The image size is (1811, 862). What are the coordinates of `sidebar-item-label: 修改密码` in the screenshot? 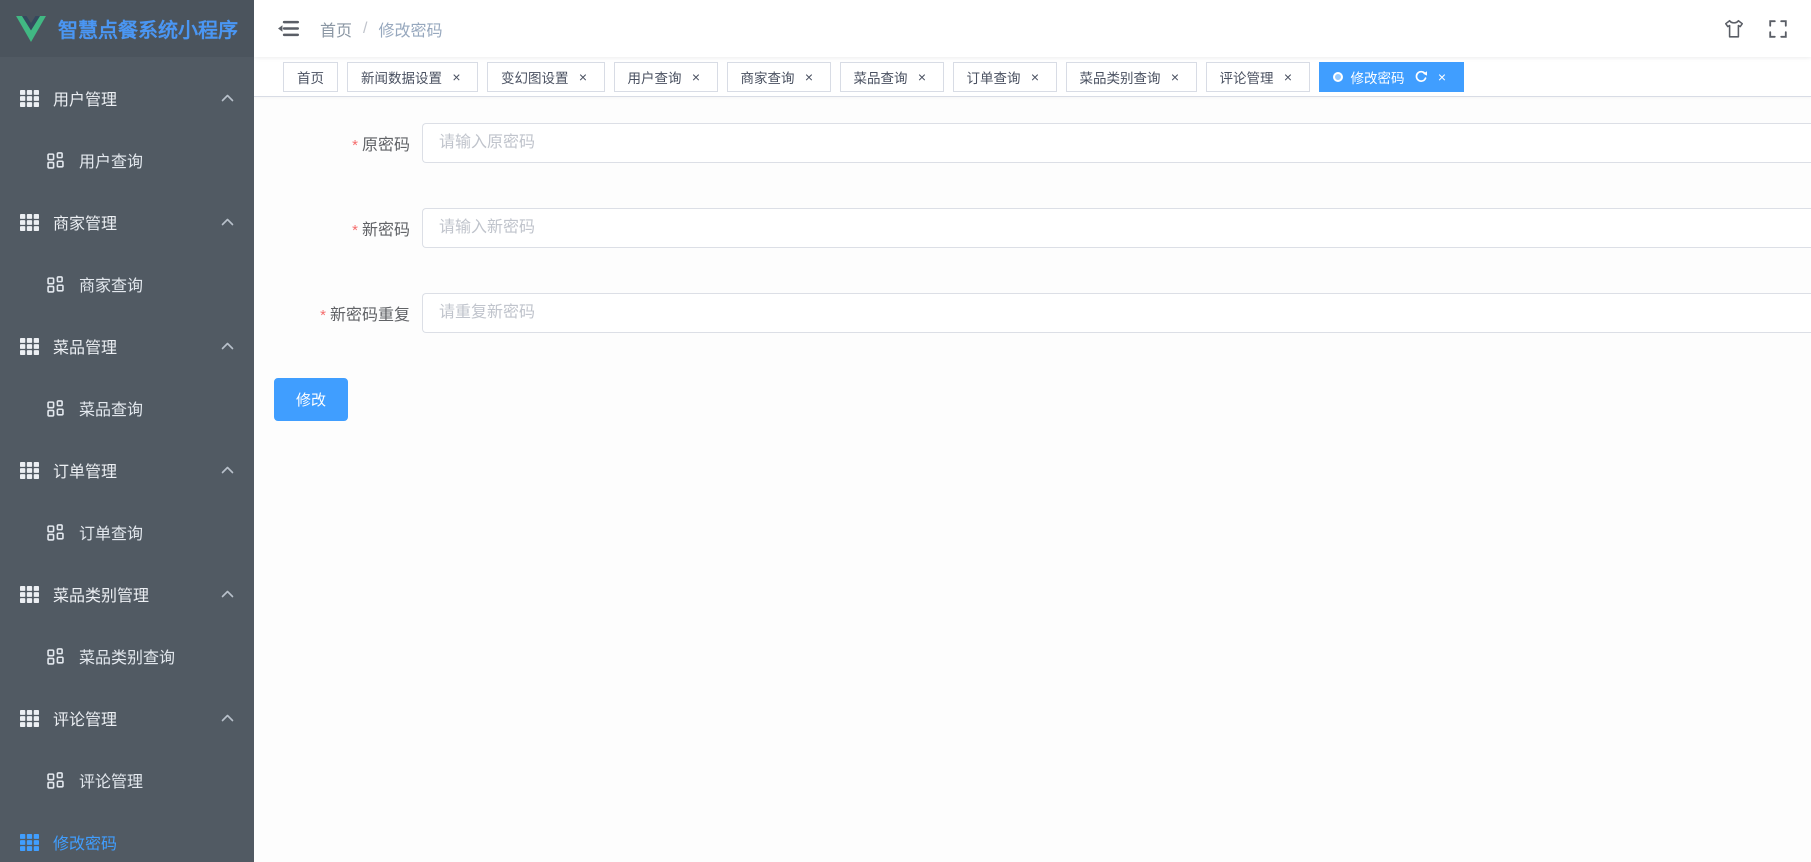 It's located at (85, 844).